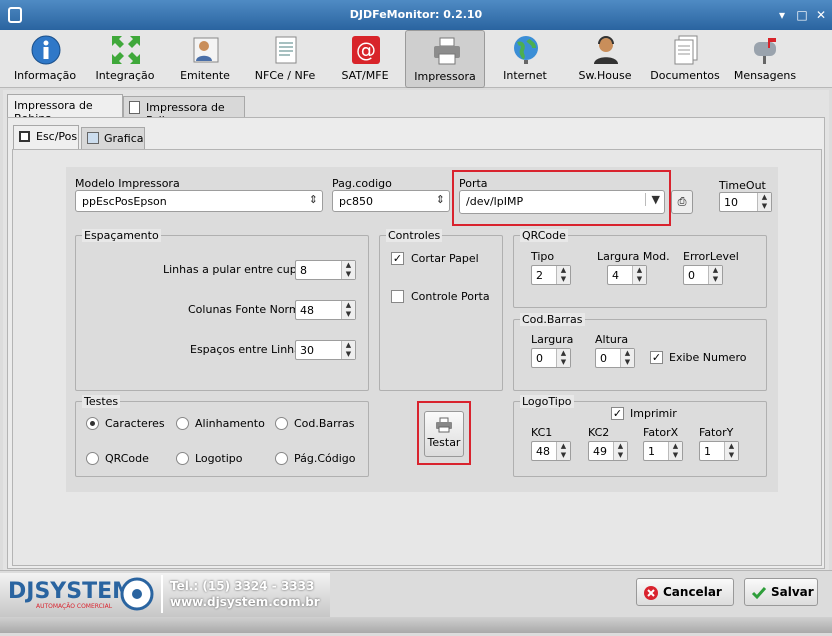 The width and height of the screenshot is (832, 636). What do you see at coordinates (612, 339) in the screenshot?
I see `codbarras-altura-label: Altura` at bounding box center [612, 339].